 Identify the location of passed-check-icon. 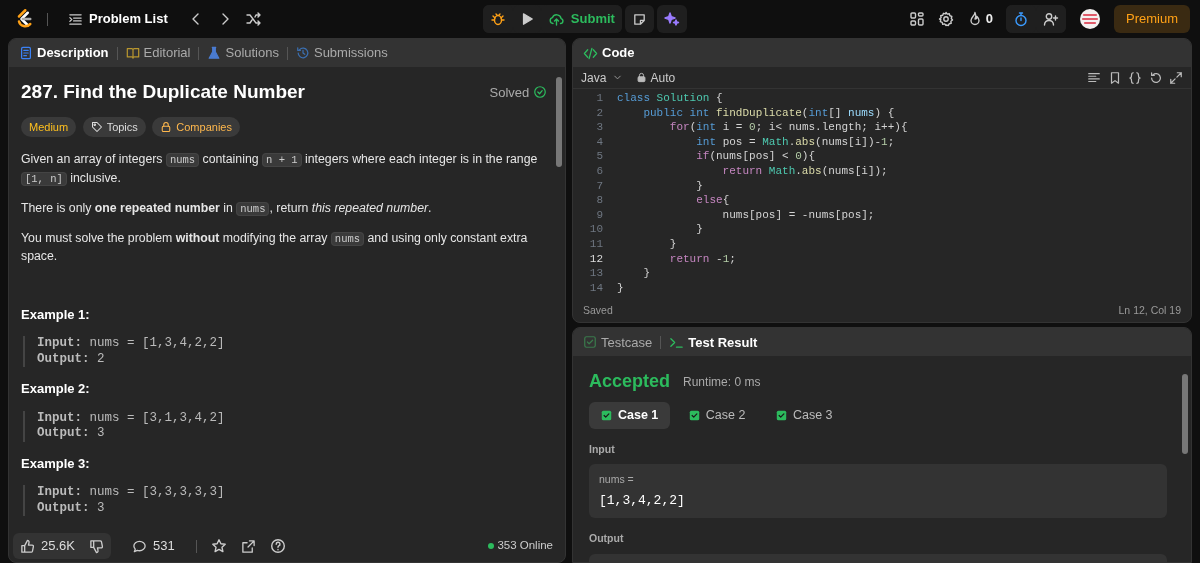
(694, 415).